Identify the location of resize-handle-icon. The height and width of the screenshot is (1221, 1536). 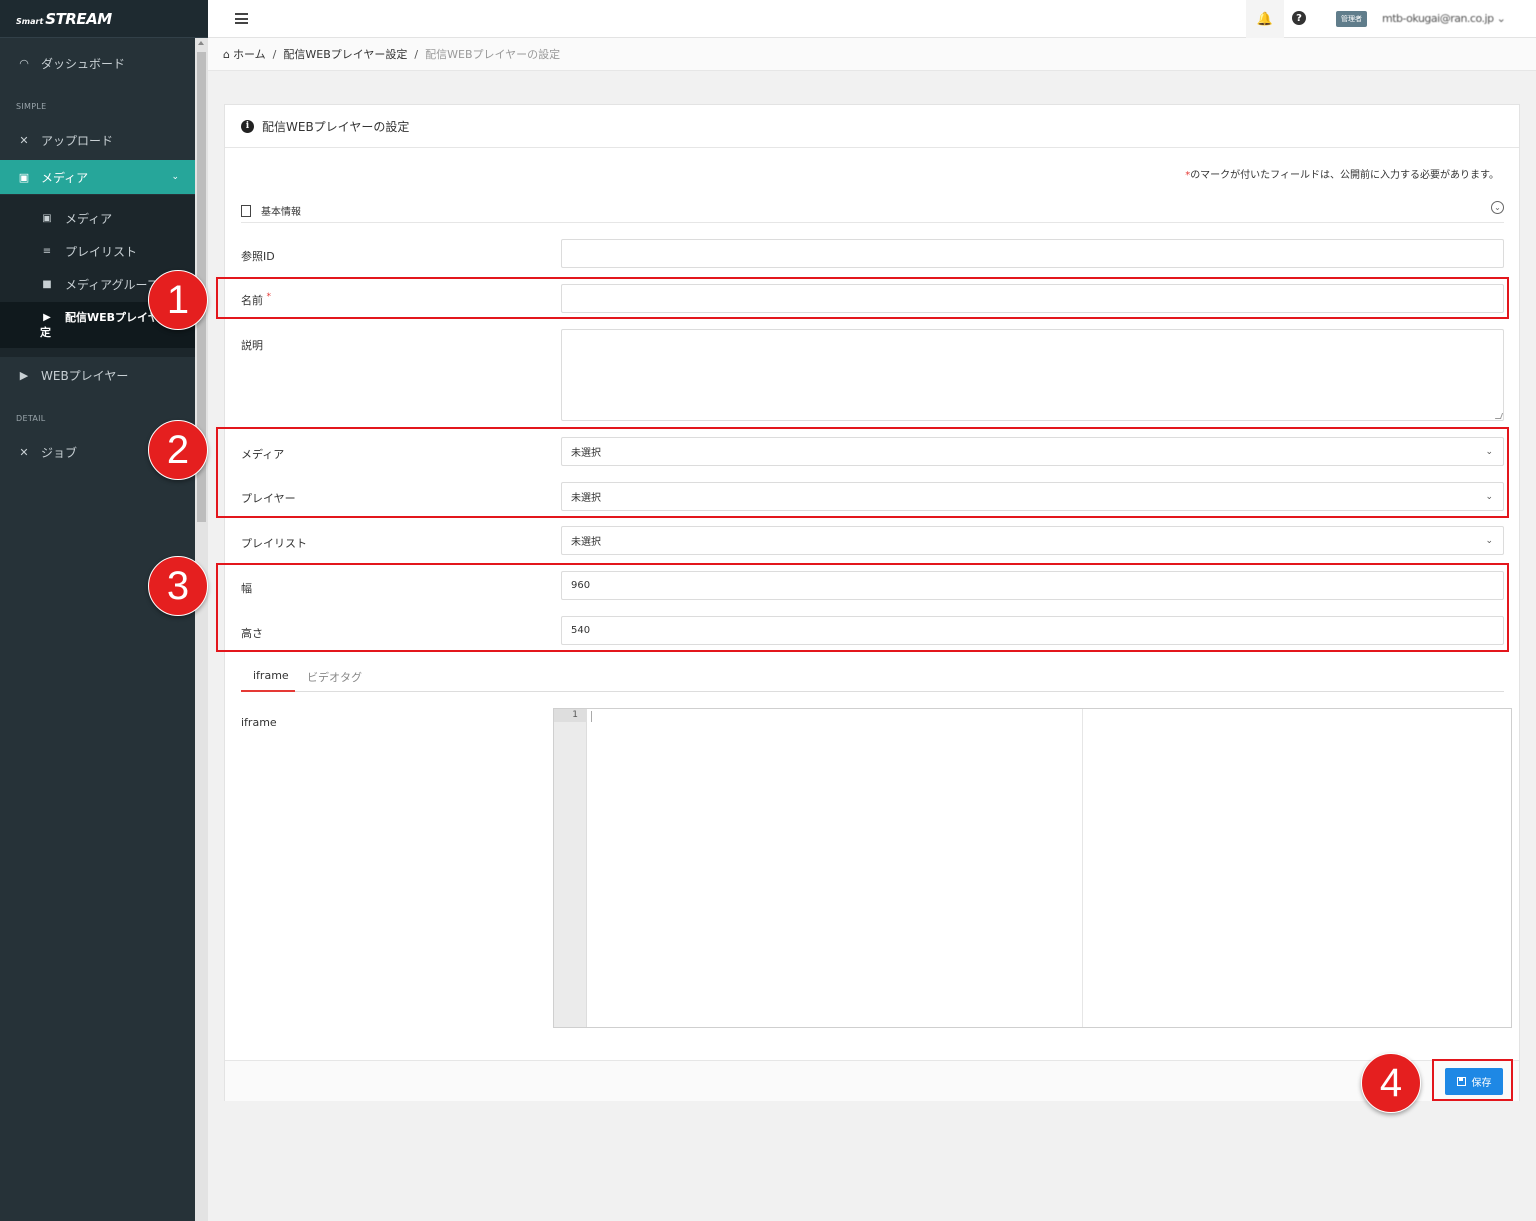
(1499, 416).